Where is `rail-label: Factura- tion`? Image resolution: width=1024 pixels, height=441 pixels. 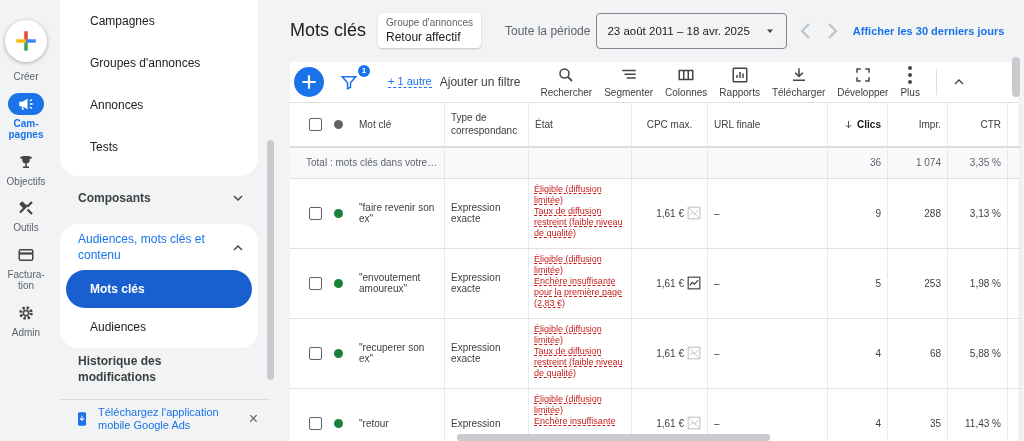
rail-label: Factura- tion is located at coordinates (26, 280).